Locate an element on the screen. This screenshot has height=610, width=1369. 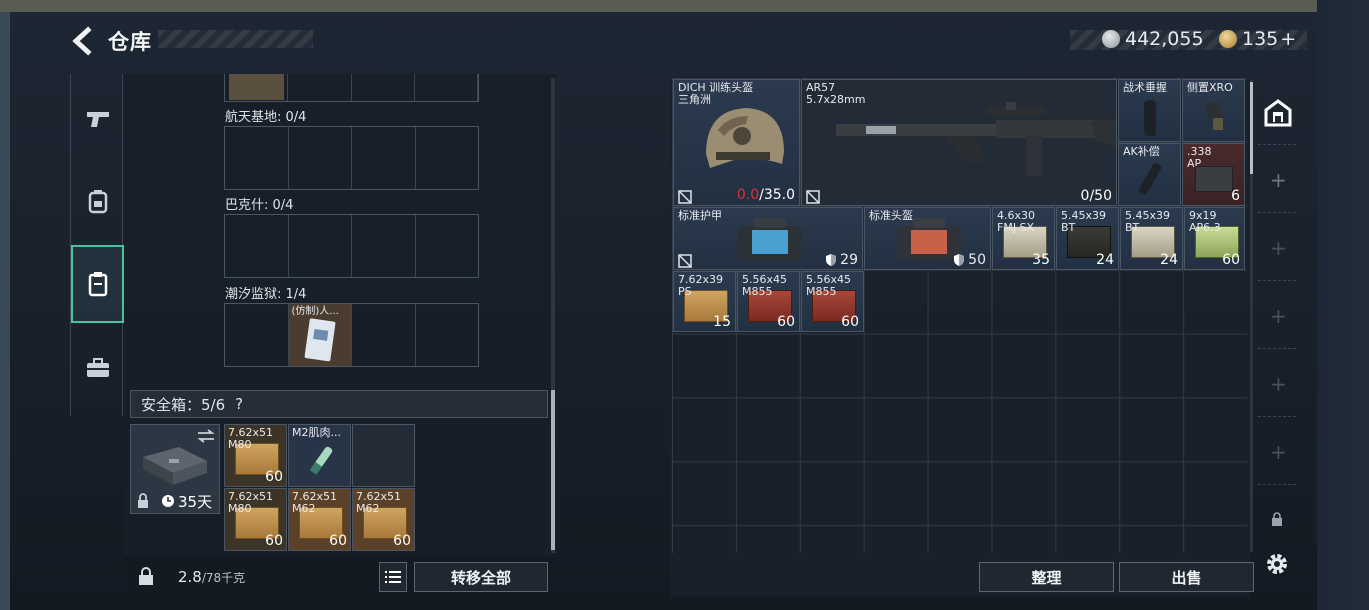
nav-safe-box is located at coordinates (97, 284).